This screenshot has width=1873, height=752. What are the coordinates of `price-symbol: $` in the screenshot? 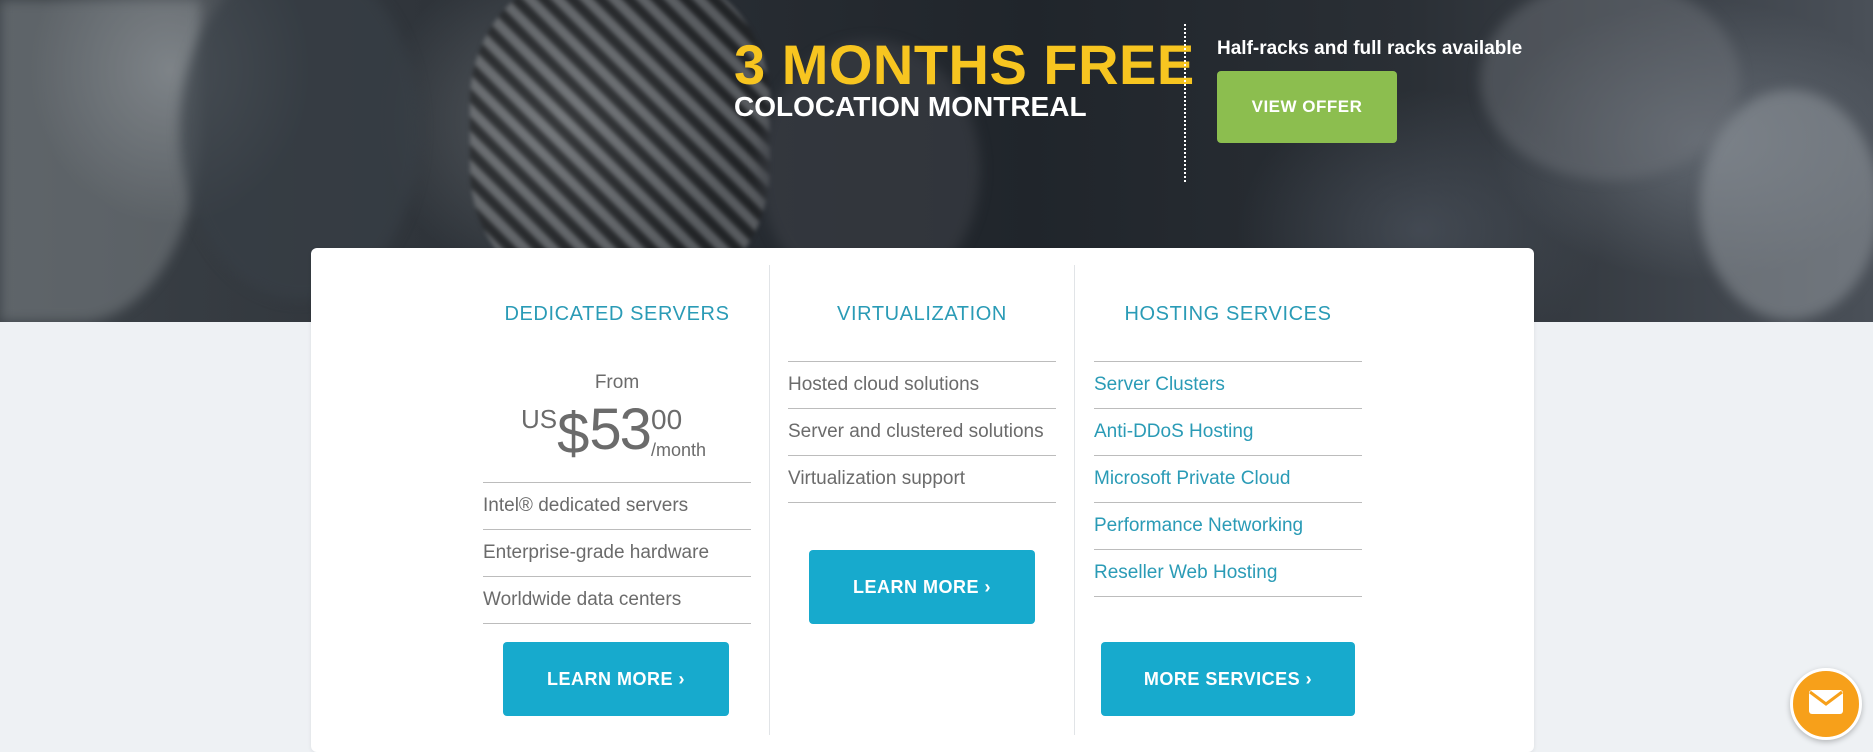 It's located at (573, 433).